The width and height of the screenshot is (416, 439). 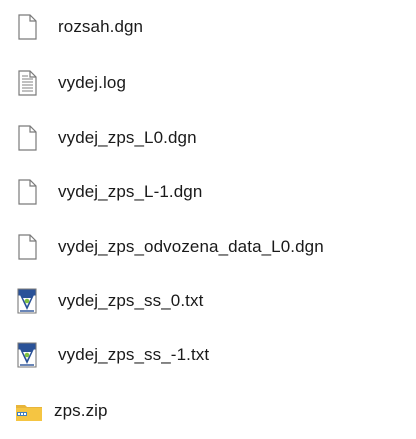 I want to click on file-item-vydej-log: vydej.log, so click(x=70, y=83).